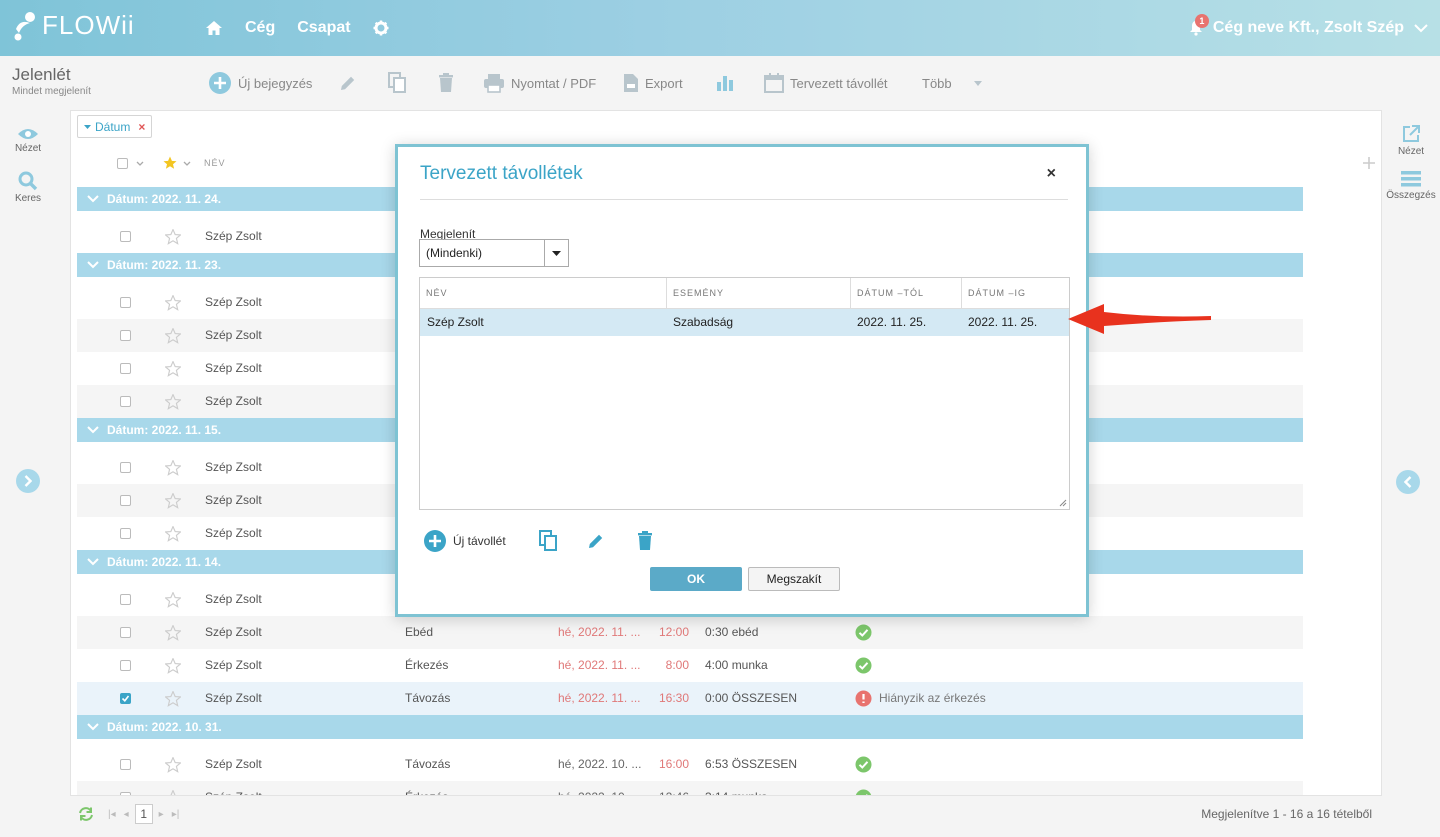  I want to click on expand-right-panel-button, so click(1408, 482).